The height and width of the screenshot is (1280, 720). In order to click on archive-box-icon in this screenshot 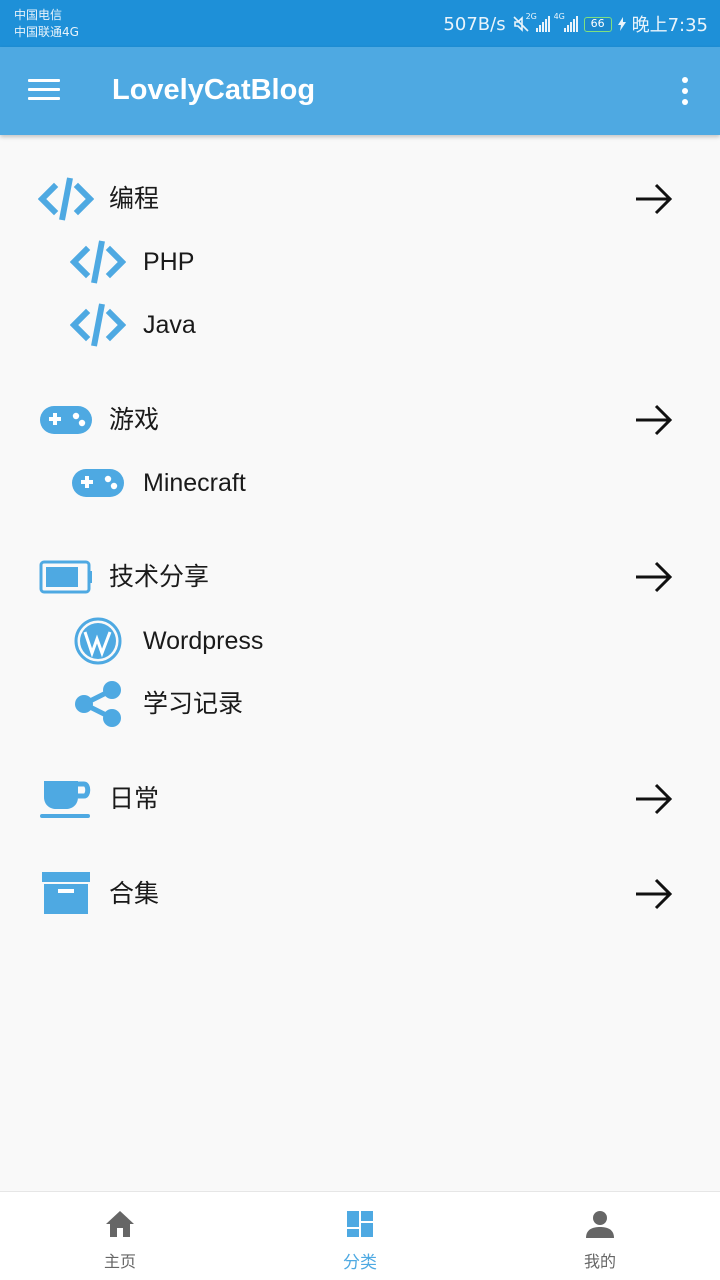, I will do `click(66, 894)`.